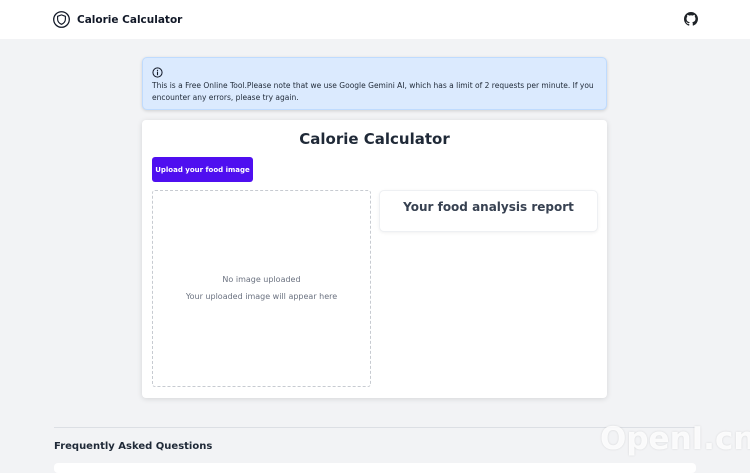 This screenshot has width=750, height=473. Describe the element at coordinates (61, 19) in the screenshot. I see `shield-heart-icon` at that location.